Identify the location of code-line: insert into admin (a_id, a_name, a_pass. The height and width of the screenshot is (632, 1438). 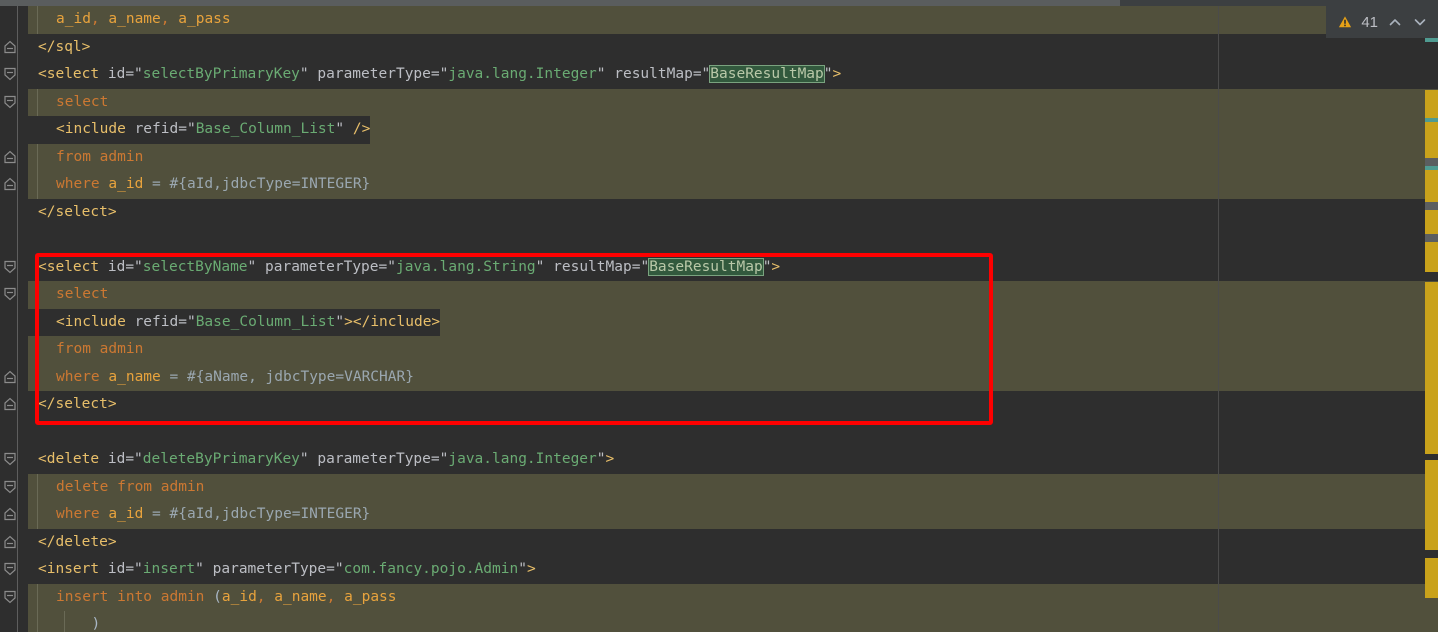
(733, 597).